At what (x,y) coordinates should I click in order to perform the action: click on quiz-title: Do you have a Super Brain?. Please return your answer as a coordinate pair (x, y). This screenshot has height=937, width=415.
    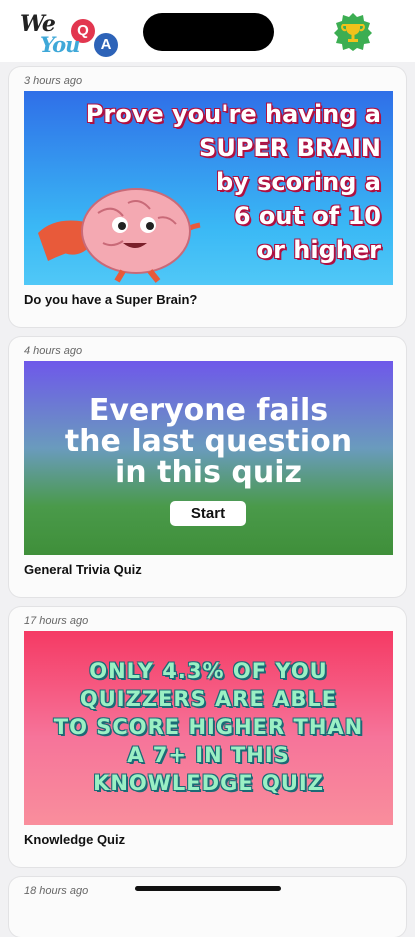
    Looking at the image, I should click on (110, 299).